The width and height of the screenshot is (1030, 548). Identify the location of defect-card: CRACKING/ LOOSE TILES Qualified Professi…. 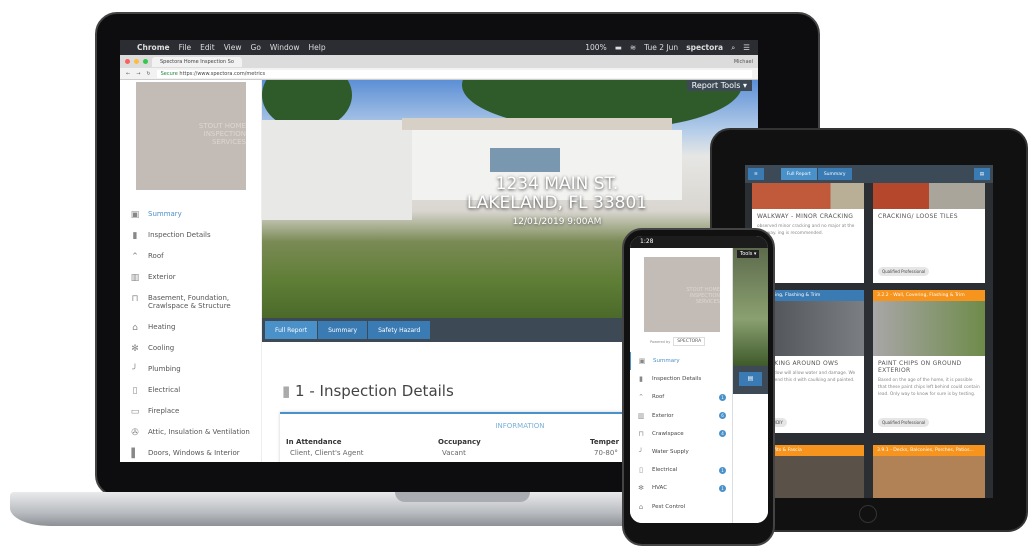
(929, 233).